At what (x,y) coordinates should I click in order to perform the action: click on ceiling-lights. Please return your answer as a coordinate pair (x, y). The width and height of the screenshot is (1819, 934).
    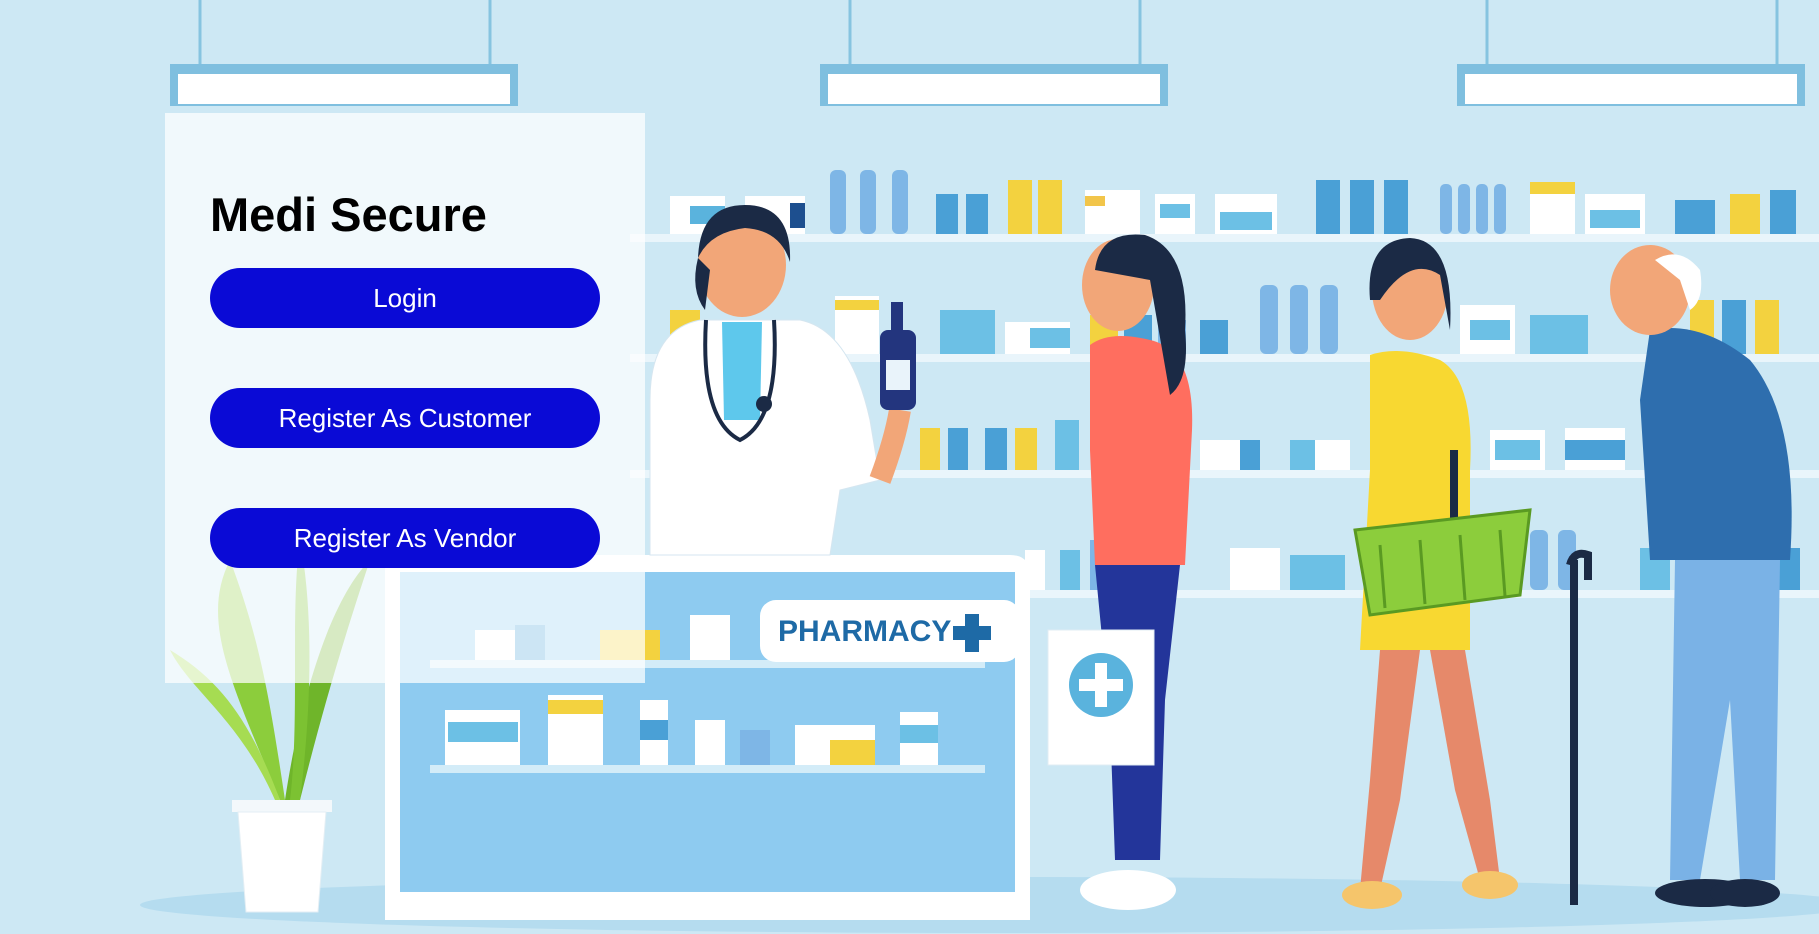
    Looking at the image, I should click on (987, 53).